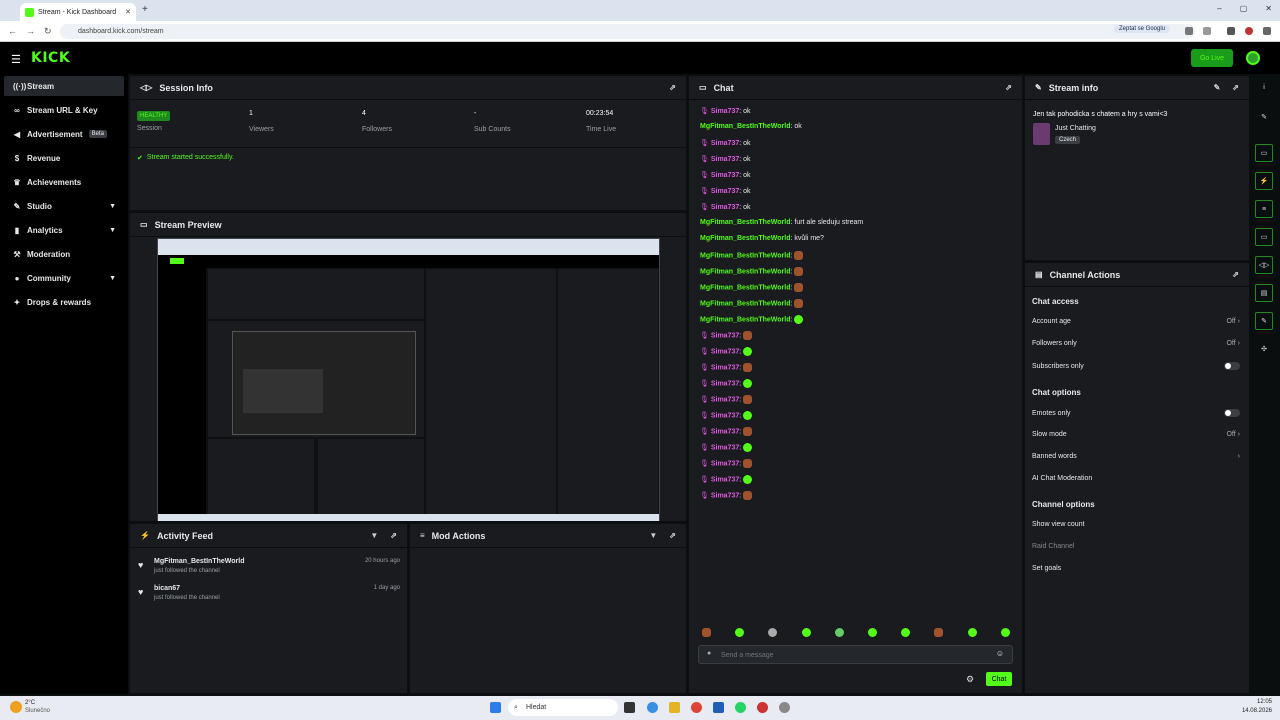  Describe the element at coordinates (50, 58) in the screenshot. I see `kick-logo: KICK` at that location.